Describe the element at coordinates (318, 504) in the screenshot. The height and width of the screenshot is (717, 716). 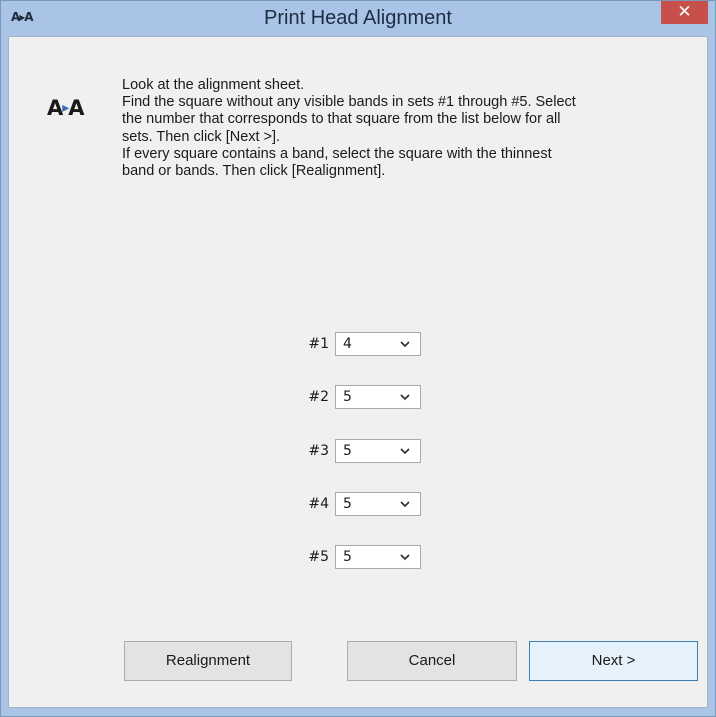
I see `set-label: #4` at that location.